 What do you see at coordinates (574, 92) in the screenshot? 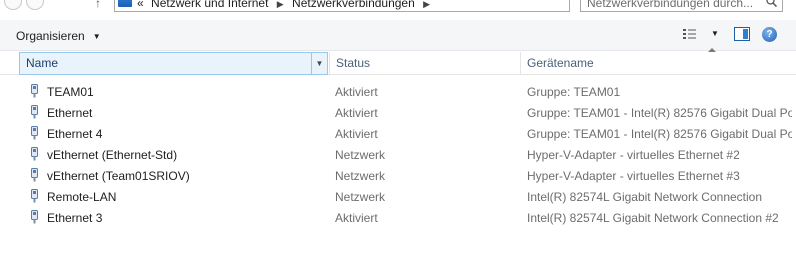
I see `connection-device: Gruppe: TEAM01` at bounding box center [574, 92].